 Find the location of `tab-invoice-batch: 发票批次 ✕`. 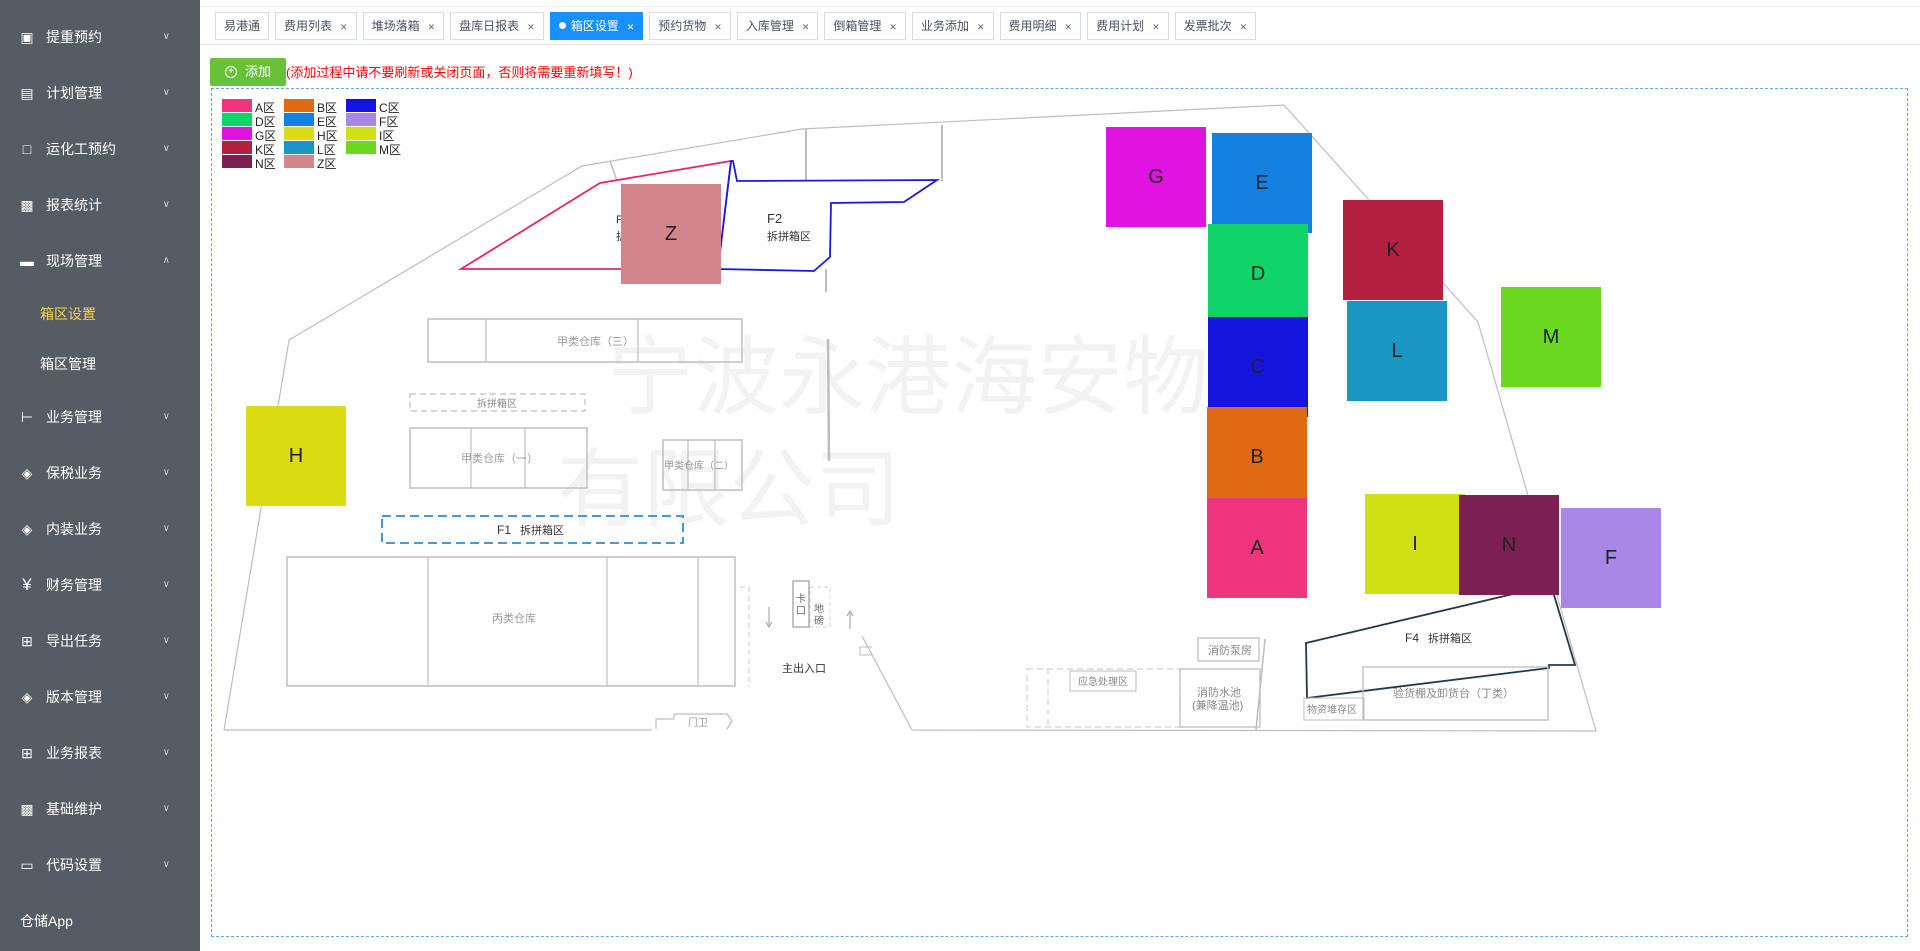

tab-invoice-batch: 发票批次 ✕ is located at coordinates (1215, 26).